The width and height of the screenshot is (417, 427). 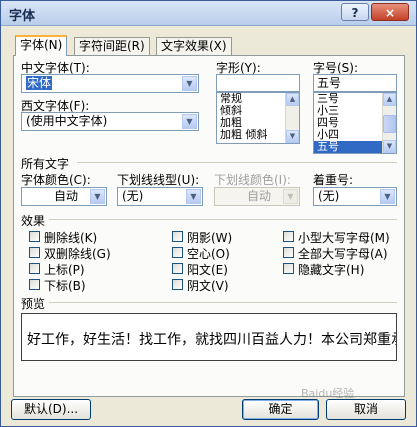 I want to click on help-button: ?, so click(x=355, y=12).